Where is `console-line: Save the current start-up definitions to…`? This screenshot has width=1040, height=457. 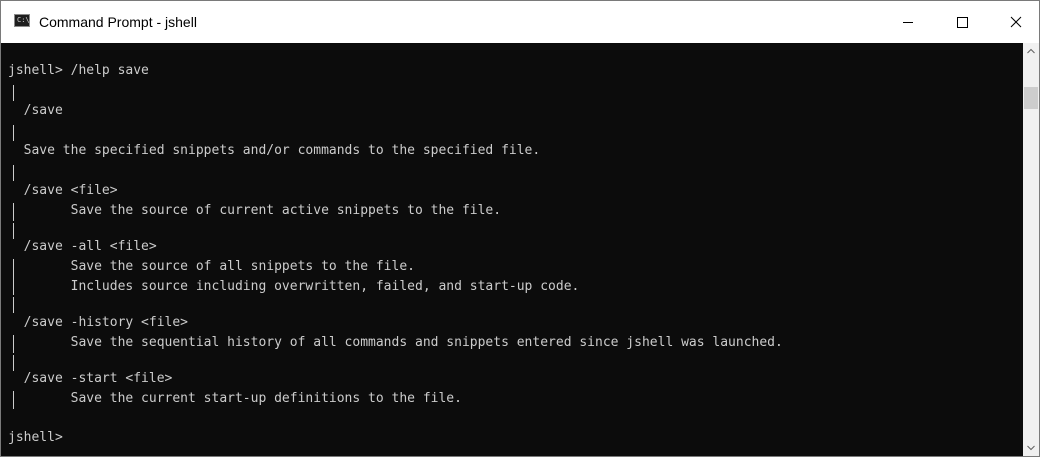
console-line: Save the current start-up definitions to… is located at coordinates (235, 398).